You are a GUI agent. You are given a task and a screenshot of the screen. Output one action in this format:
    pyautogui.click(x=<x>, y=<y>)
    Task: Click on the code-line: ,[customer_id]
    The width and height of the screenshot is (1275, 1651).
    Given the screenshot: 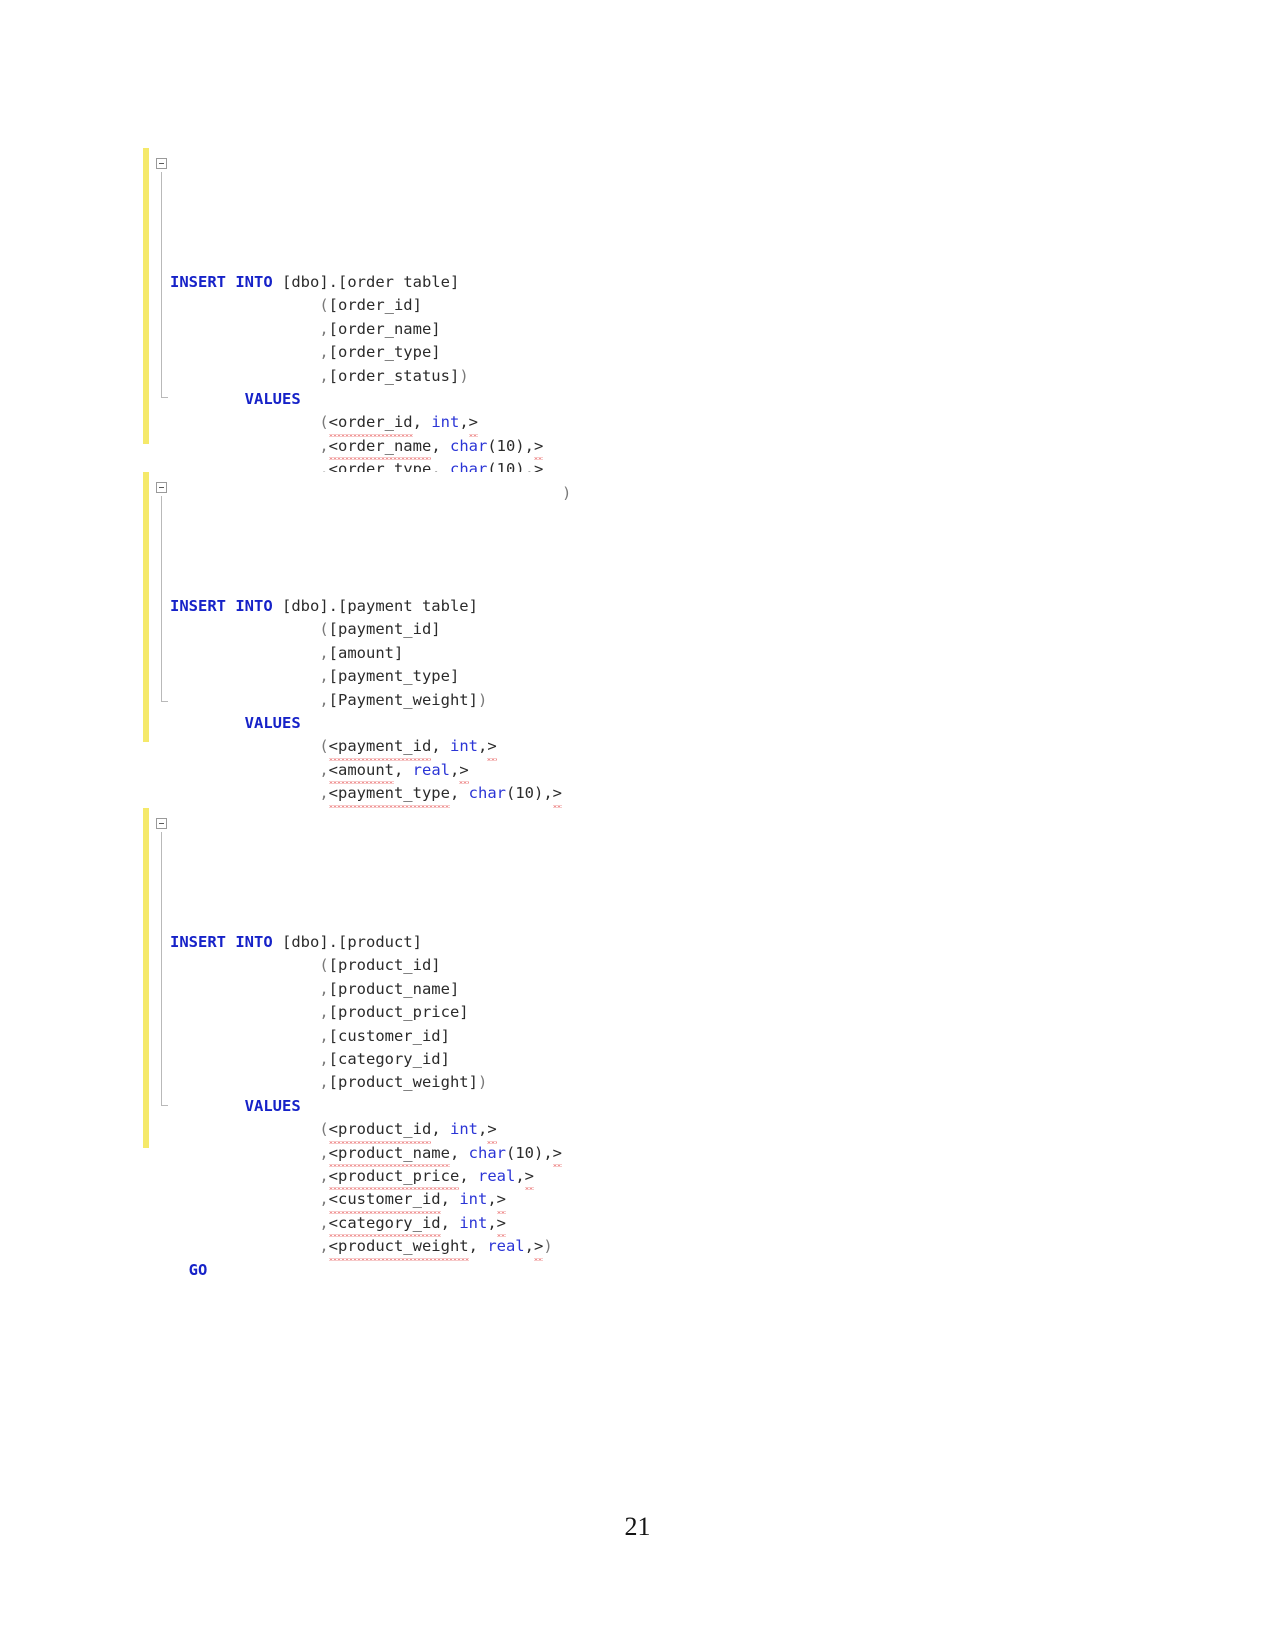 What is the action you would take?
    pyautogui.click(x=366, y=1036)
    